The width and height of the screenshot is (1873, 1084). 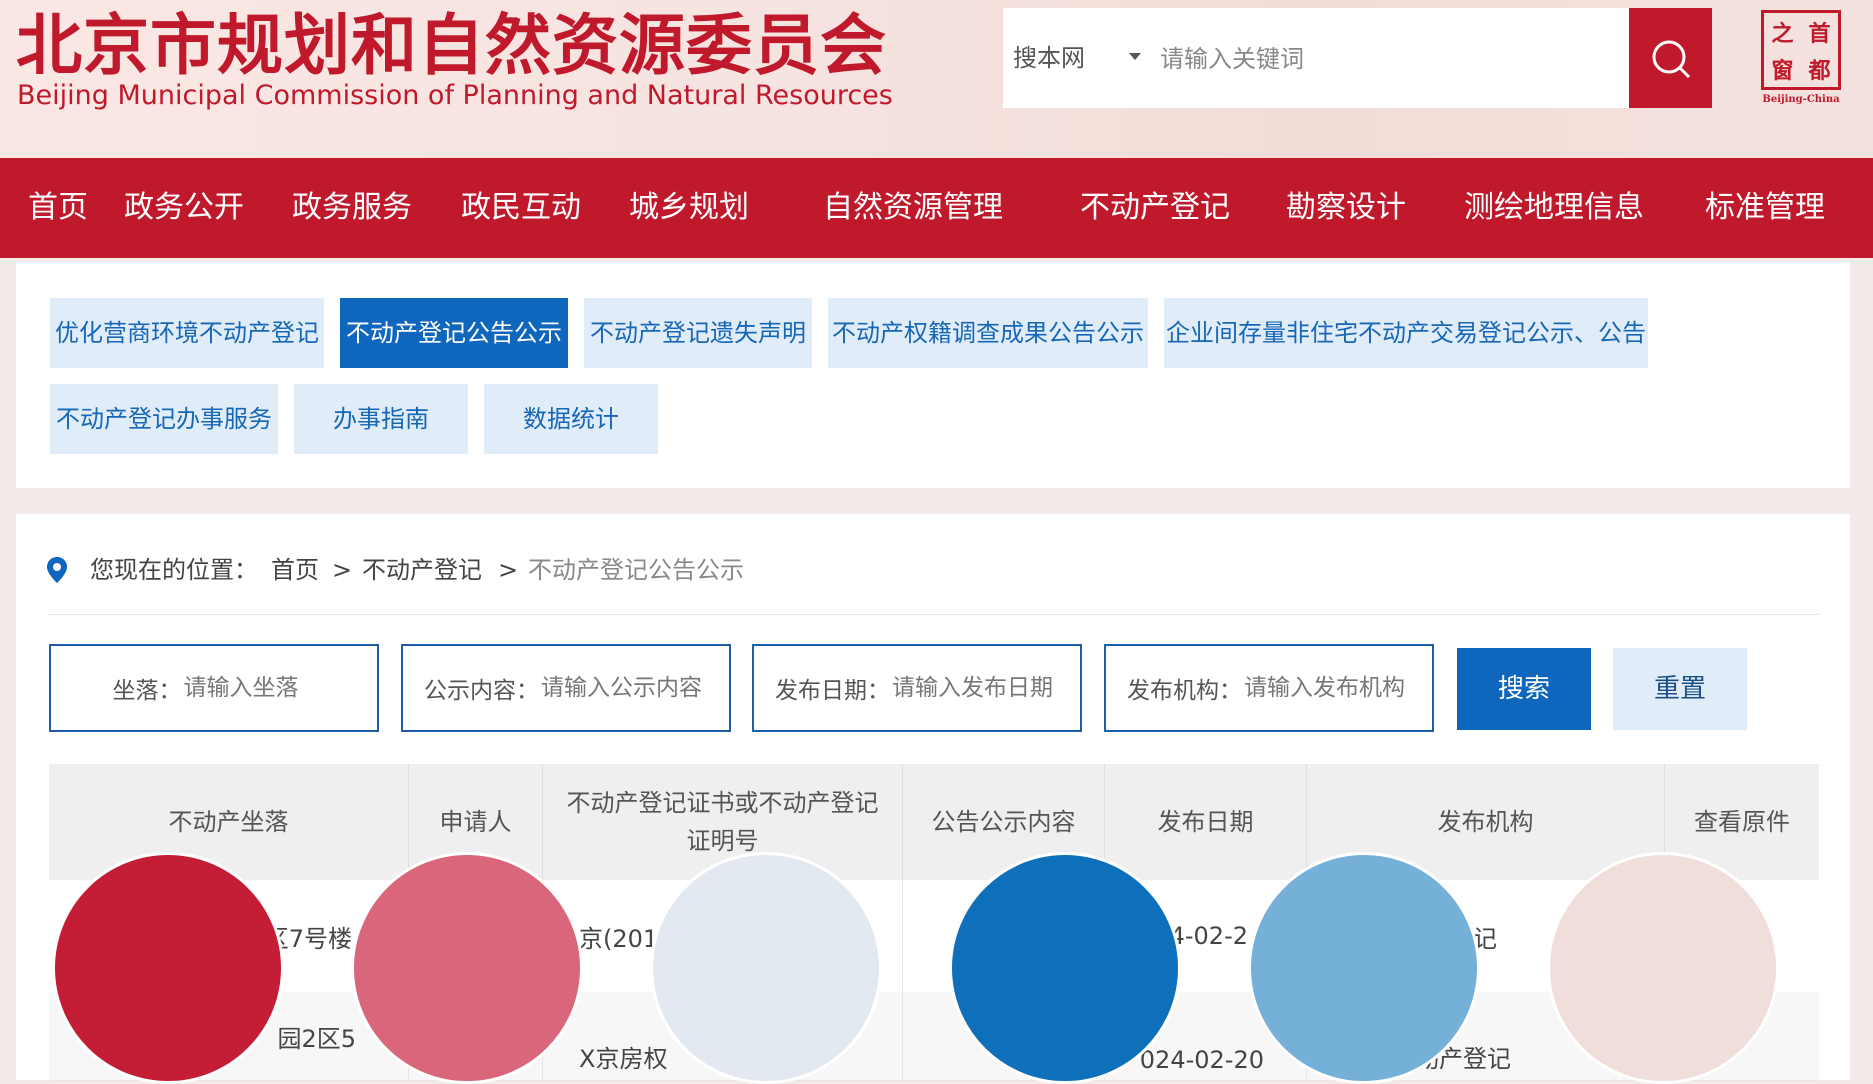 I want to click on filter-label: 发布机构：, so click(x=1184, y=691).